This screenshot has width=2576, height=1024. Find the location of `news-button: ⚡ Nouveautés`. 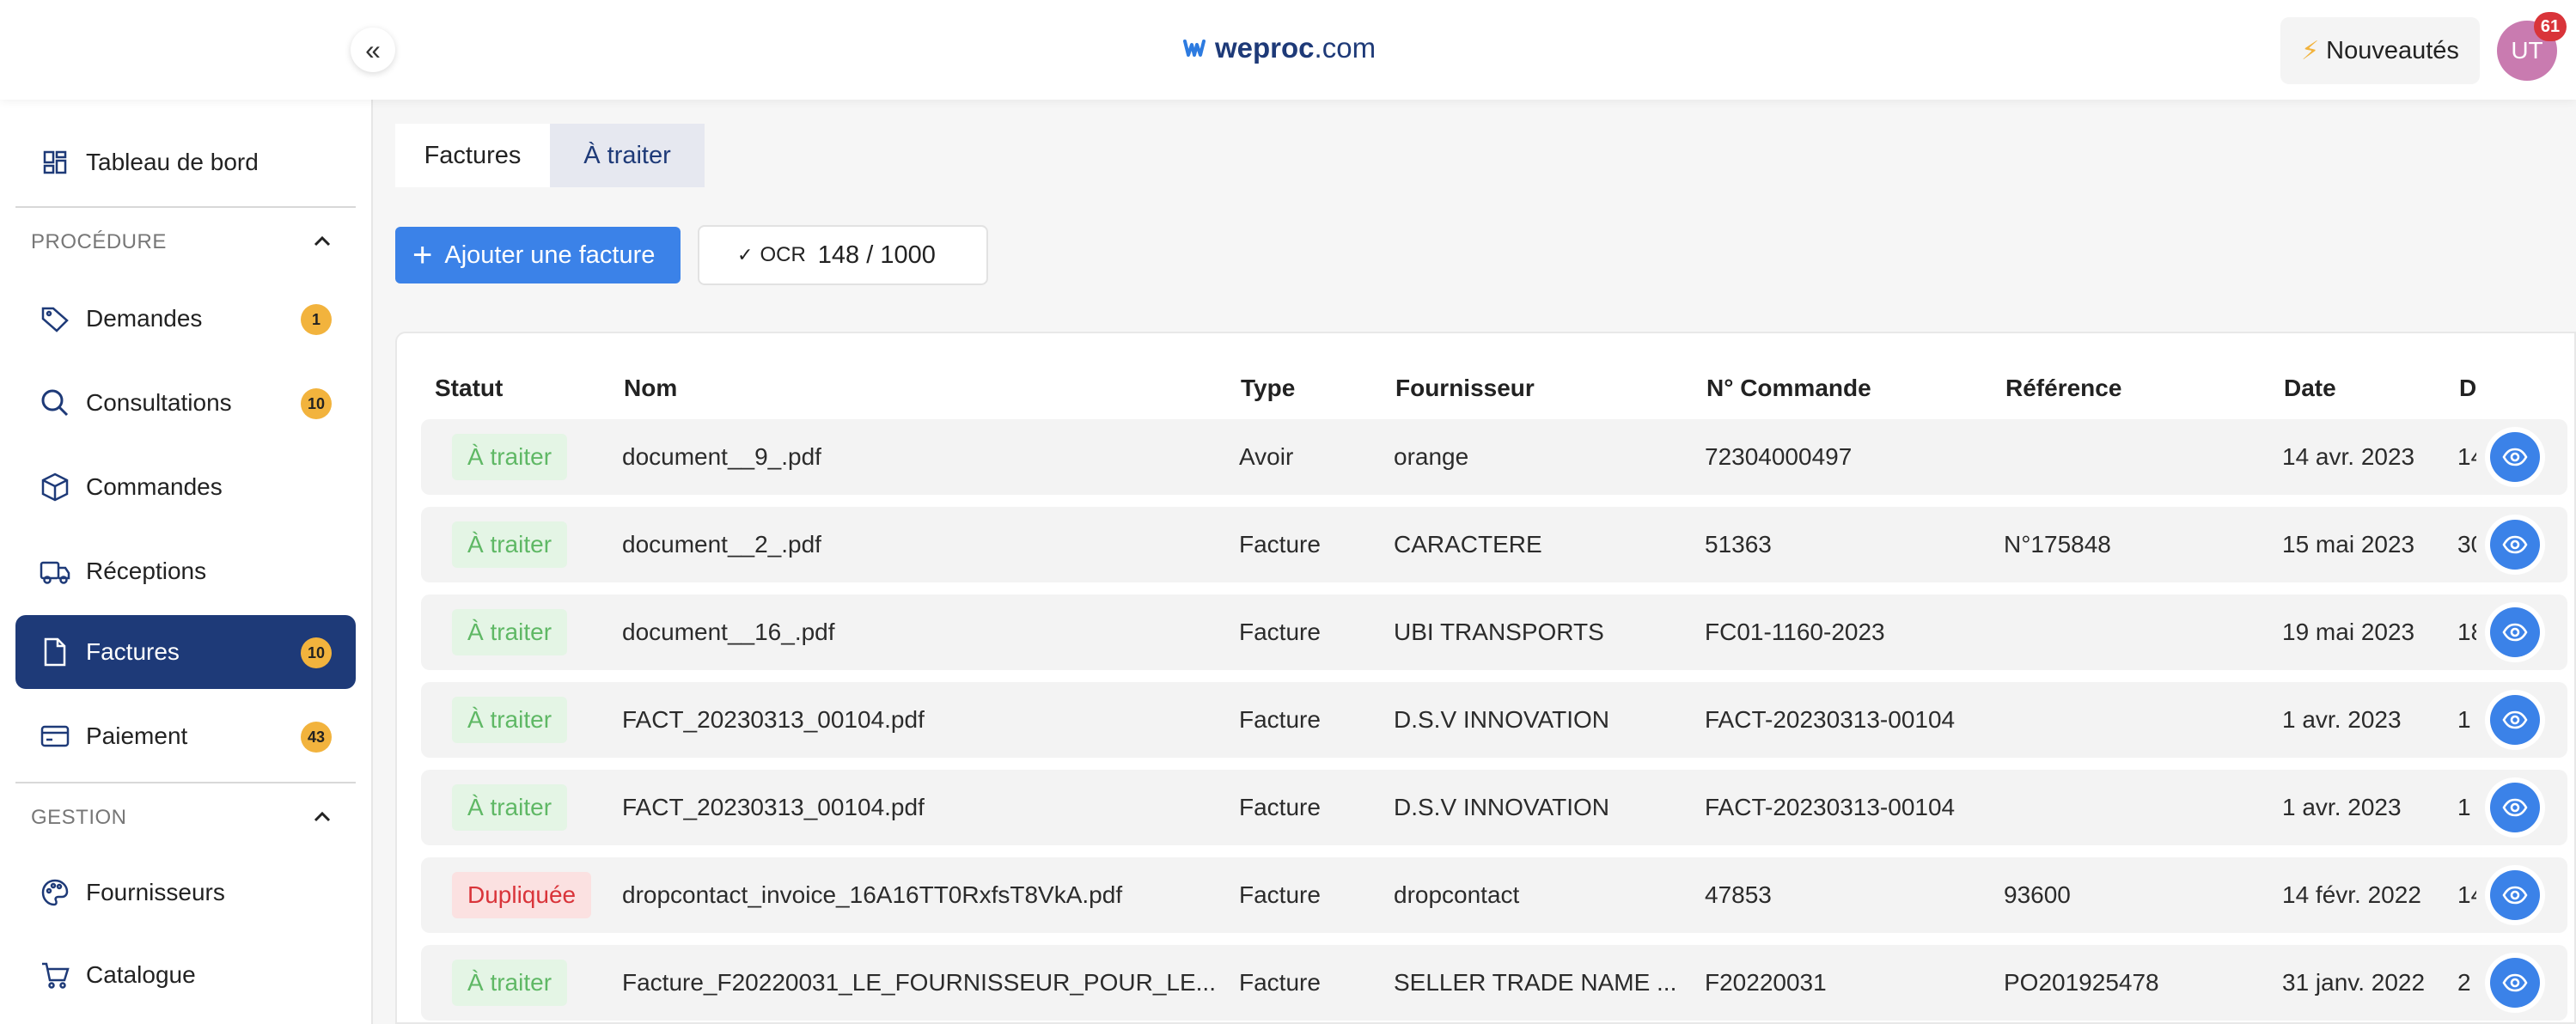

news-button: ⚡ Nouveautés is located at coordinates (2380, 50).